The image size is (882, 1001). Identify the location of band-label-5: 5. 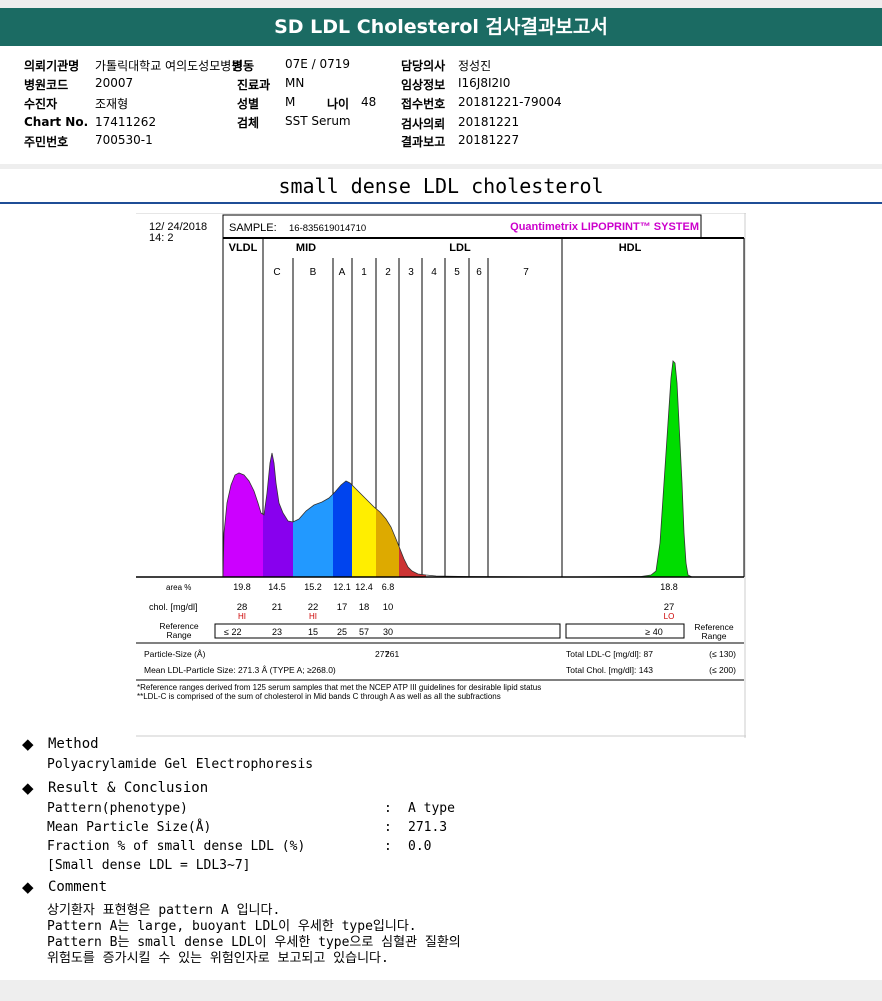
(457, 272).